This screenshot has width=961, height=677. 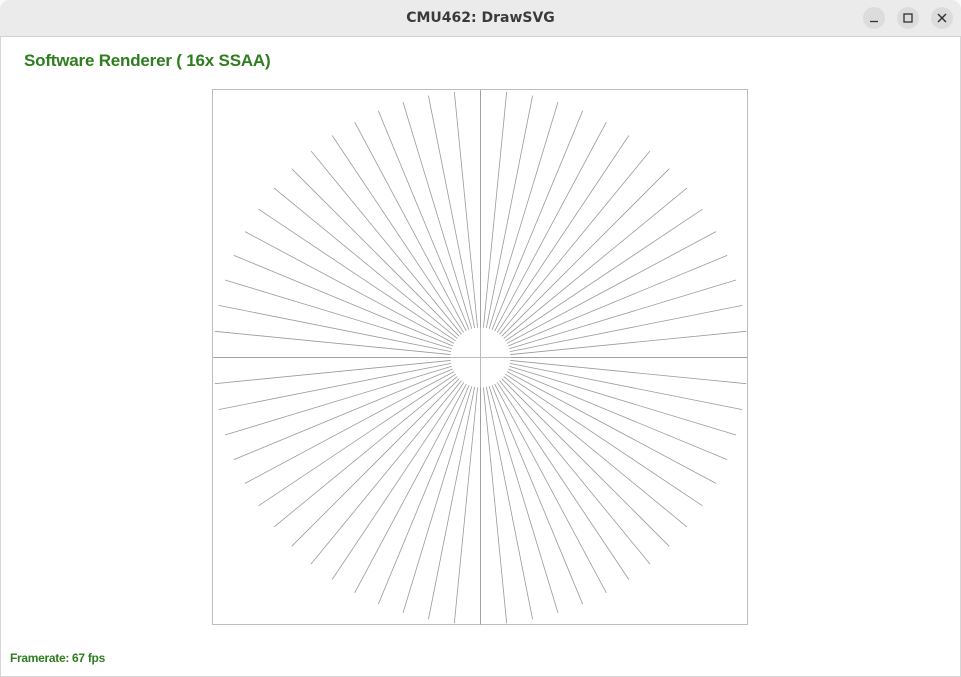 I want to click on renderer-label: Software Renderer ( 16x SSAA), so click(x=147, y=60).